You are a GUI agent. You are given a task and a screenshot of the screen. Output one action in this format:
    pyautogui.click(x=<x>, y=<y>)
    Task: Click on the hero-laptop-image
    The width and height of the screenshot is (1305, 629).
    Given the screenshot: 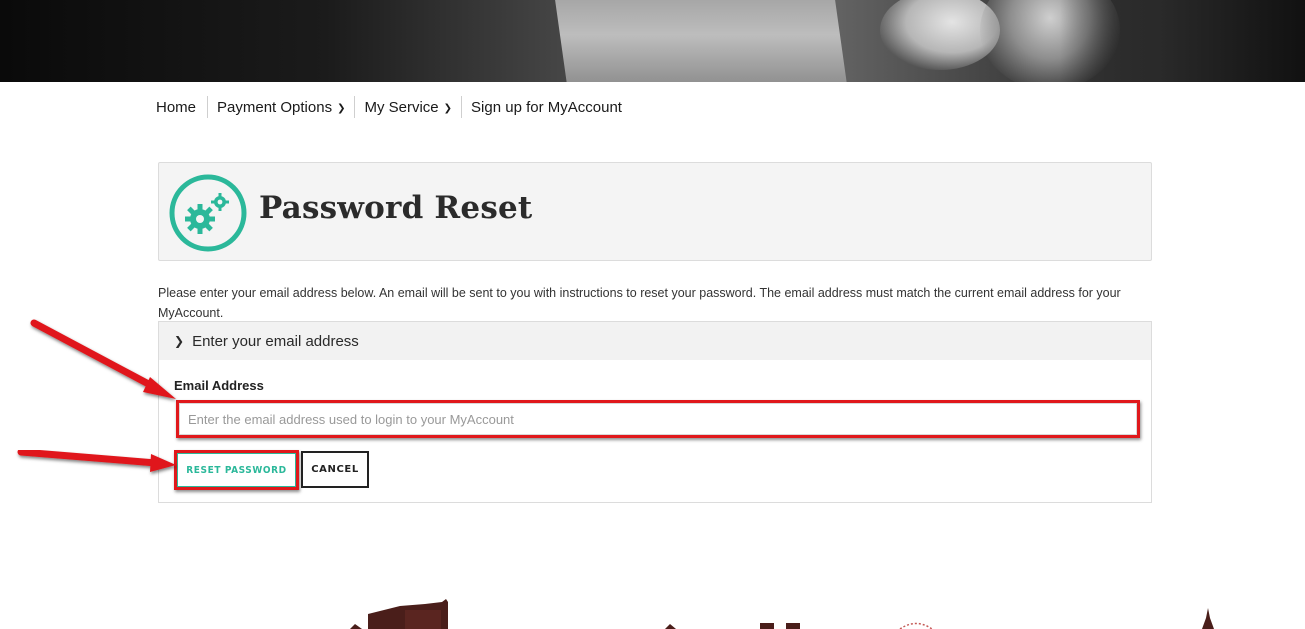 What is the action you would take?
    pyautogui.click(x=700, y=41)
    